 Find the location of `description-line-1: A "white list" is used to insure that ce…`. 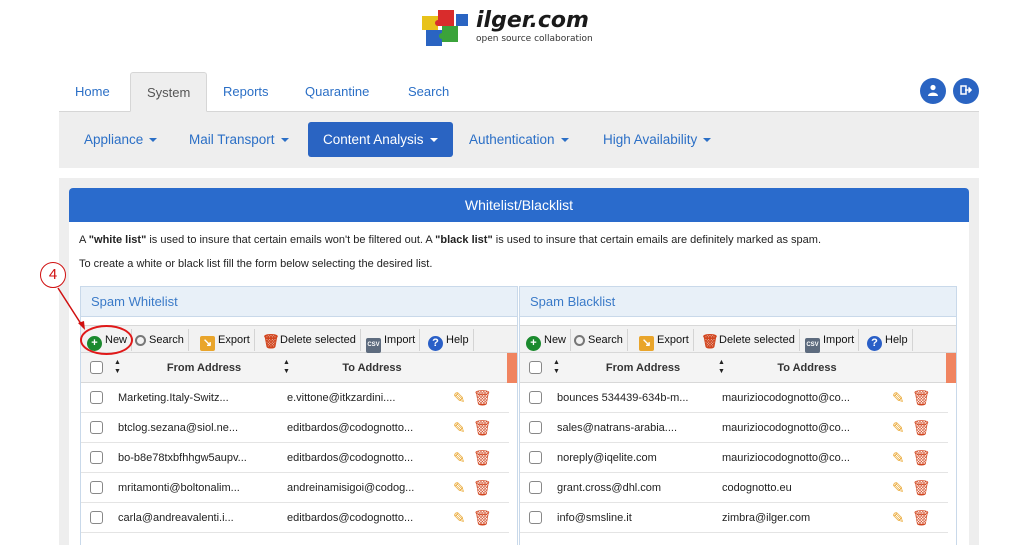

description-line-1: A "white list" is used to insure that ce… is located at coordinates (450, 240).